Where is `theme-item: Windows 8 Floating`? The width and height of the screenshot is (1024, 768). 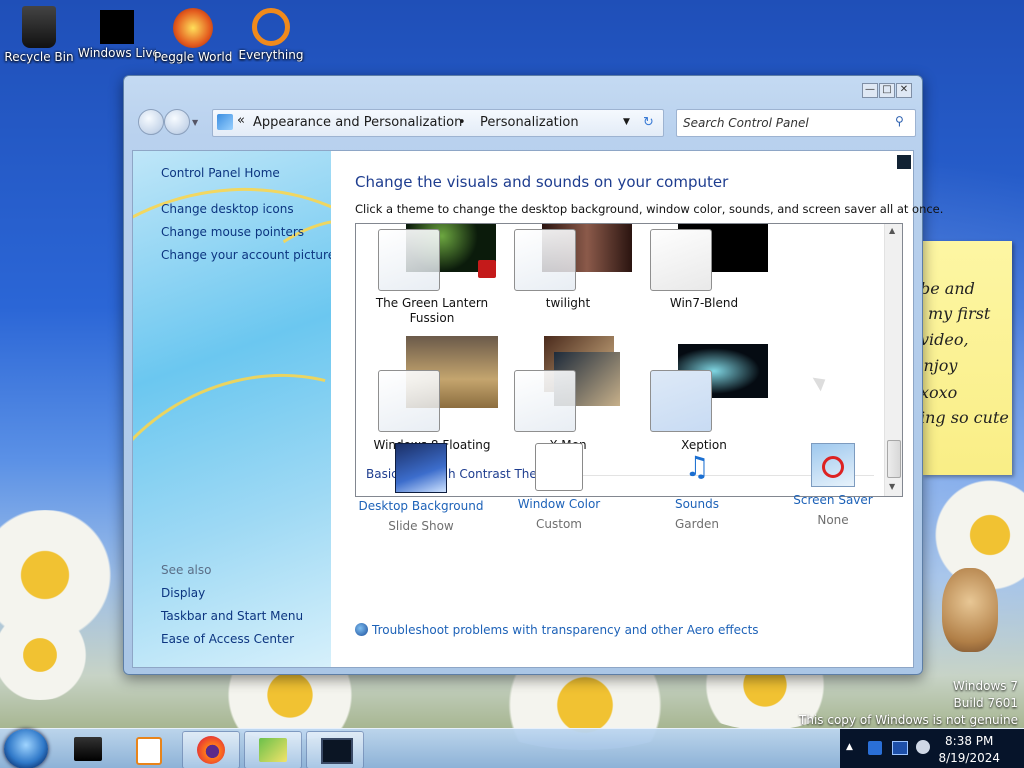 theme-item: Windows 8 Floating is located at coordinates (432, 396).